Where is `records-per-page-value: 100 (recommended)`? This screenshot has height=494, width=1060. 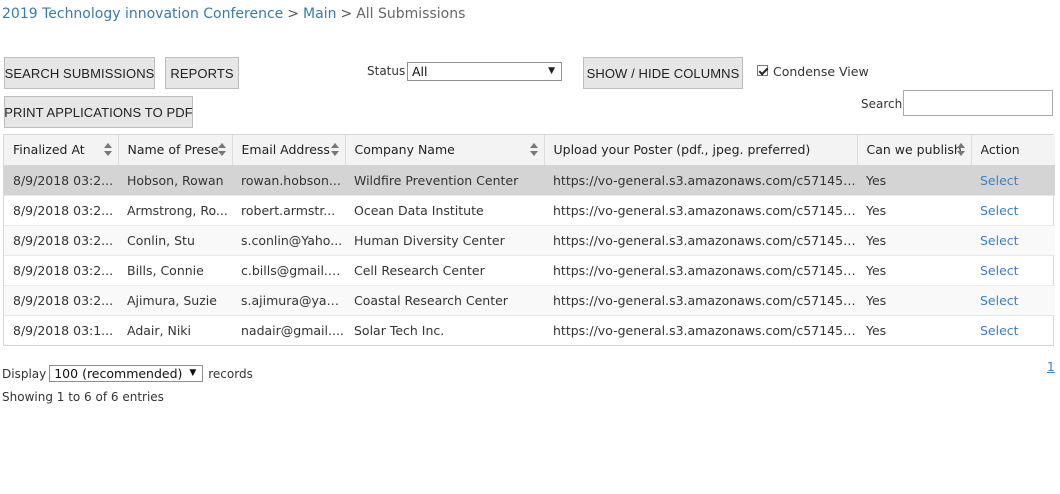
records-per-page-value: 100 (recommended) is located at coordinates (118, 373).